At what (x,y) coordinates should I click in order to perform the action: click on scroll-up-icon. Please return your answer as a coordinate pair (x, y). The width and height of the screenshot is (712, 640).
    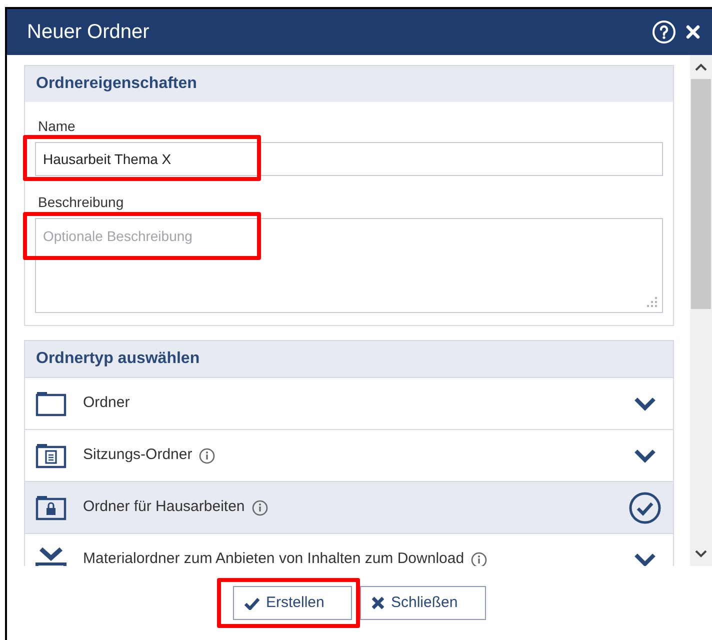
    Looking at the image, I should click on (701, 67).